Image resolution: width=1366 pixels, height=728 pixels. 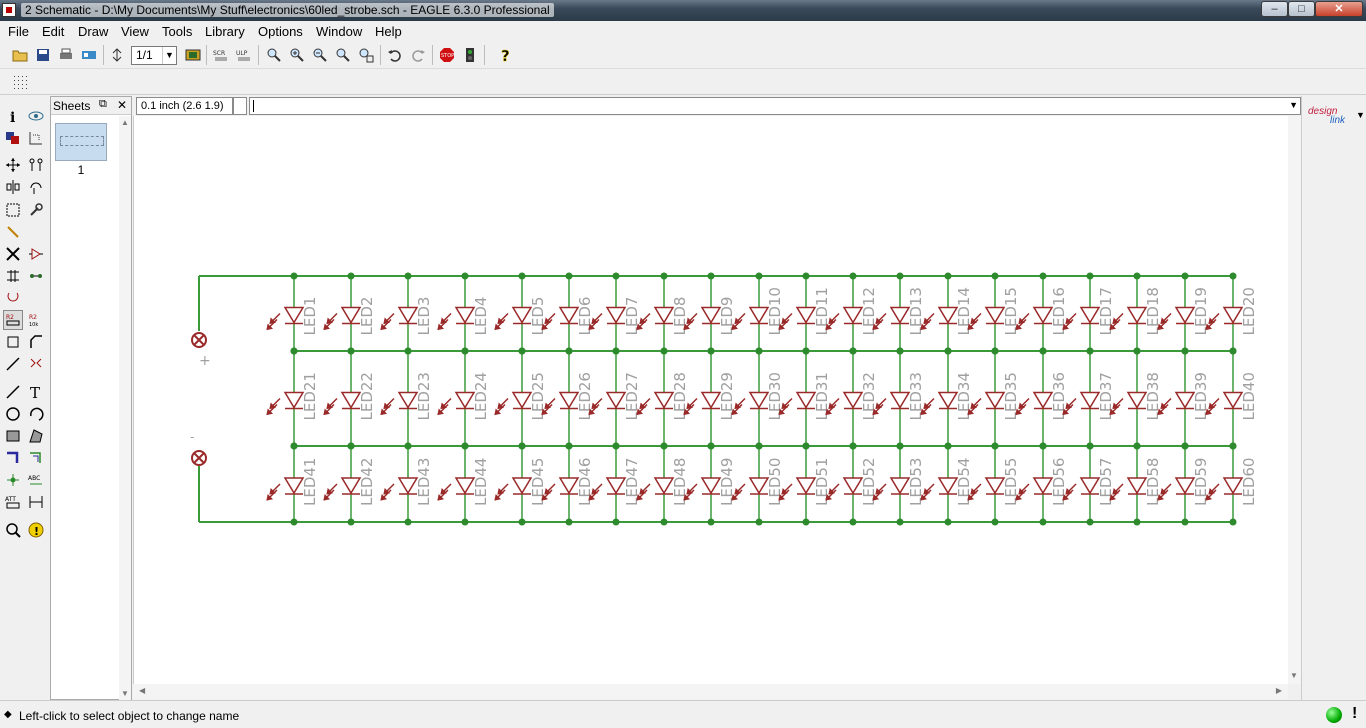 What do you see at coordinates (36, 210) in the screenshot?
I see `change-wrench-icon` at bounding box center [36, 210].